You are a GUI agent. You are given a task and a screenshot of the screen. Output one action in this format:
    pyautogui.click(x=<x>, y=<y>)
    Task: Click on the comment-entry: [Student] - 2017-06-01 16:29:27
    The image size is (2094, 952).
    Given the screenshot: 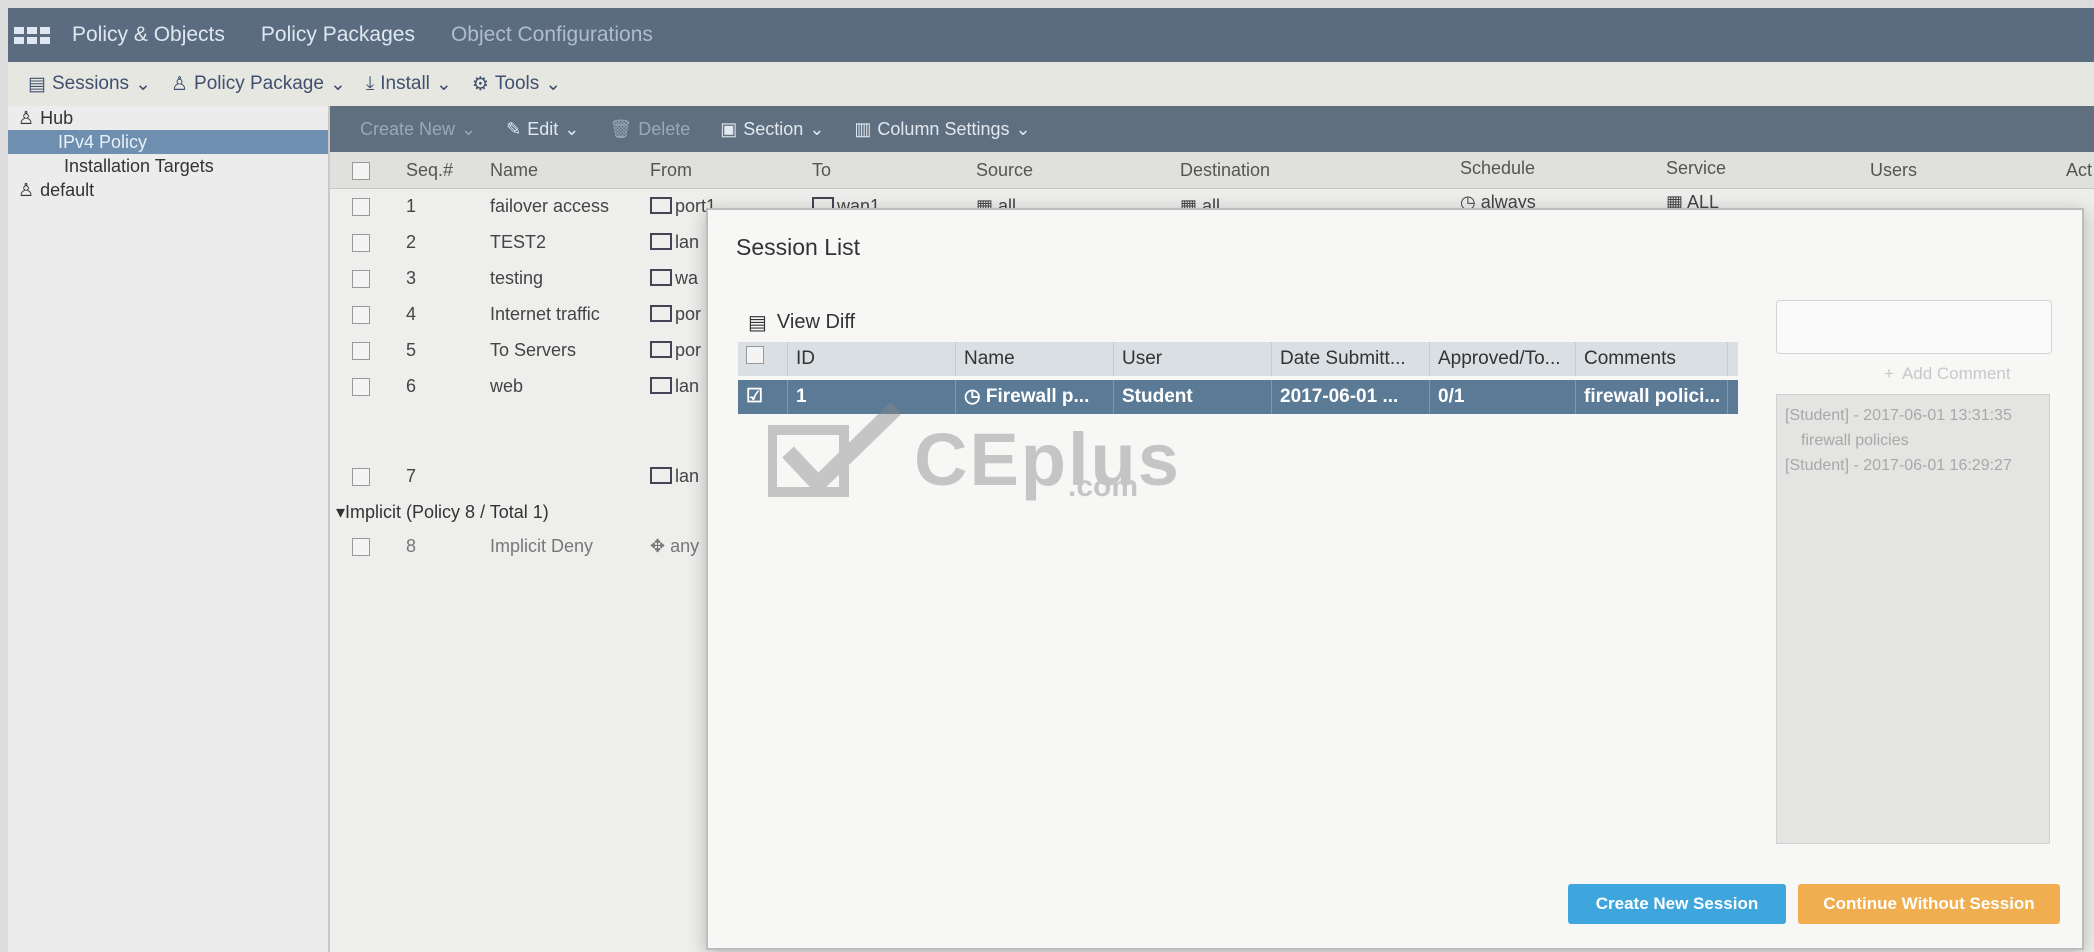 What is the action you would take?
    pyautogui.click(x=1898, y=465)
    